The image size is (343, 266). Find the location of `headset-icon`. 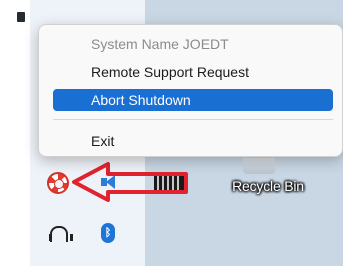

headset-icon is located at coordinates (61, 234).